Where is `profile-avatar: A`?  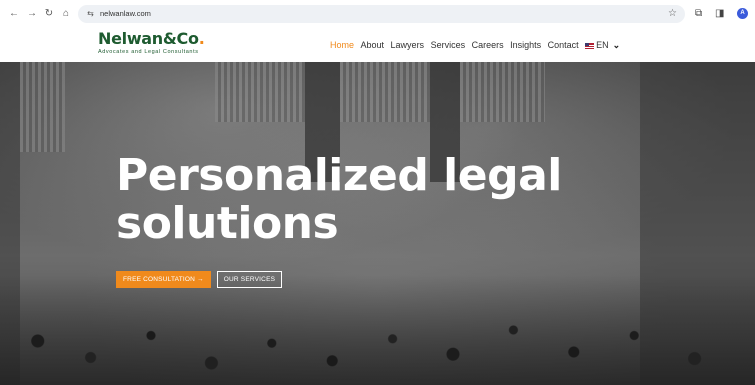 profile-avatar: A is located at coordinates (742, 13).